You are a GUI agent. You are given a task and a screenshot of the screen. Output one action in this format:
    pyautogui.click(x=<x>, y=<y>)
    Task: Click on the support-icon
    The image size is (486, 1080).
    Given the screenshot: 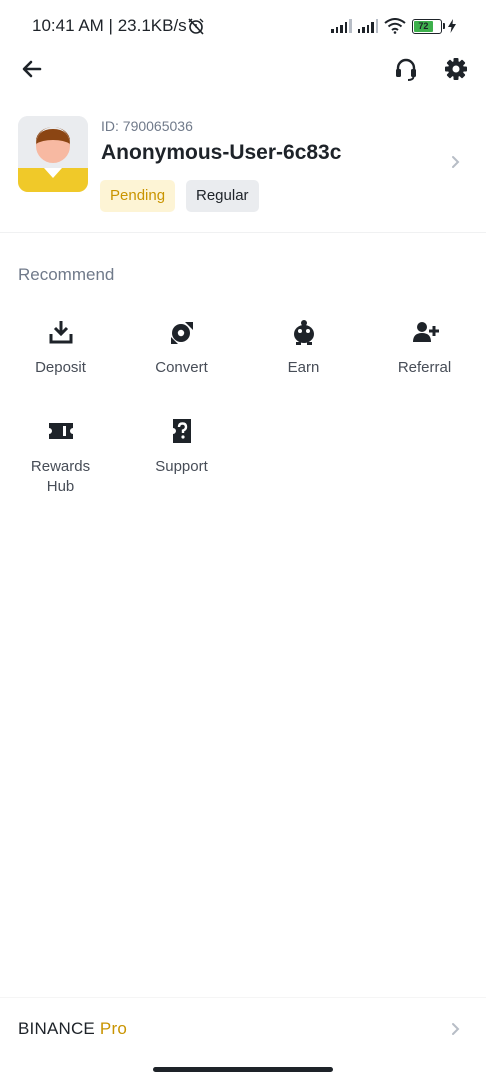 What is the action you would take?
    pyautogui.click(x=181, y=431)
    